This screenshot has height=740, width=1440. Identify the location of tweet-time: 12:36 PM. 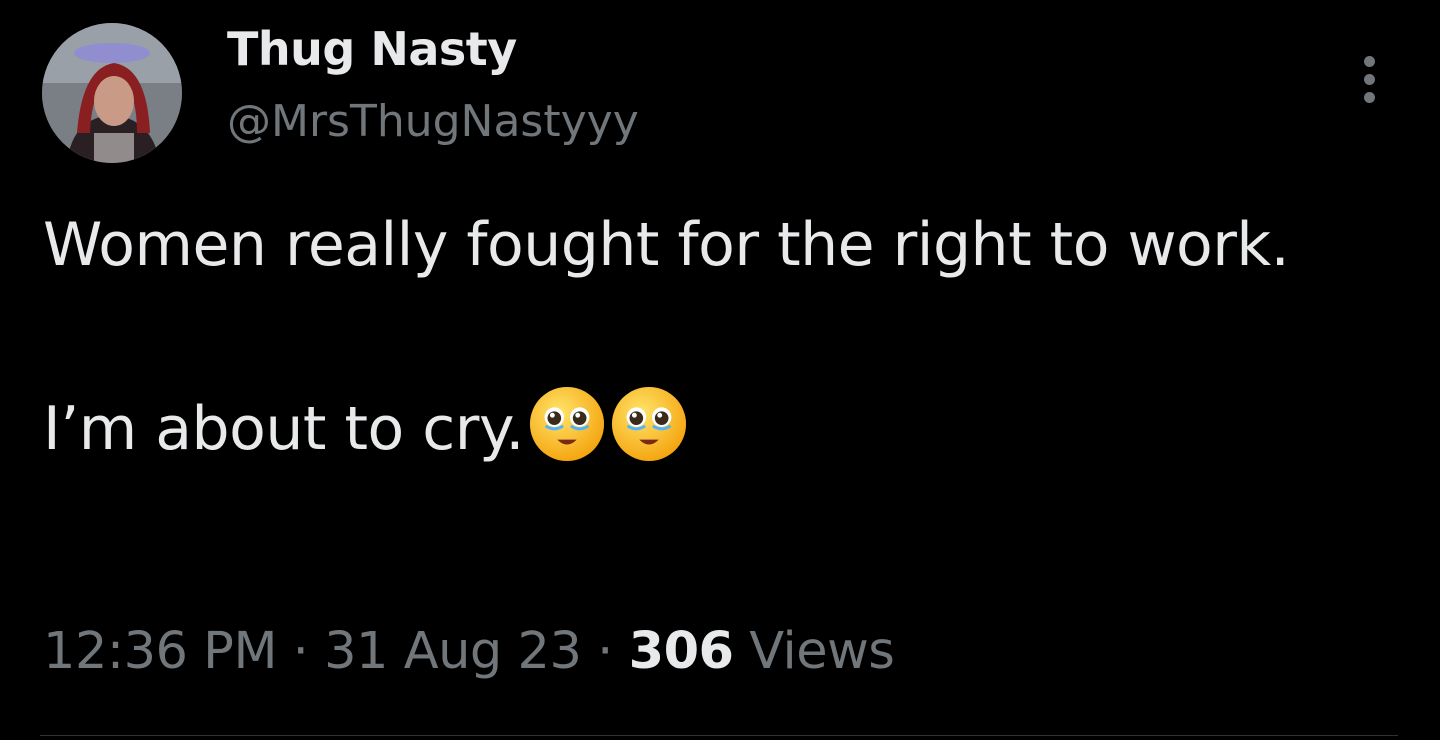
(160, 651).